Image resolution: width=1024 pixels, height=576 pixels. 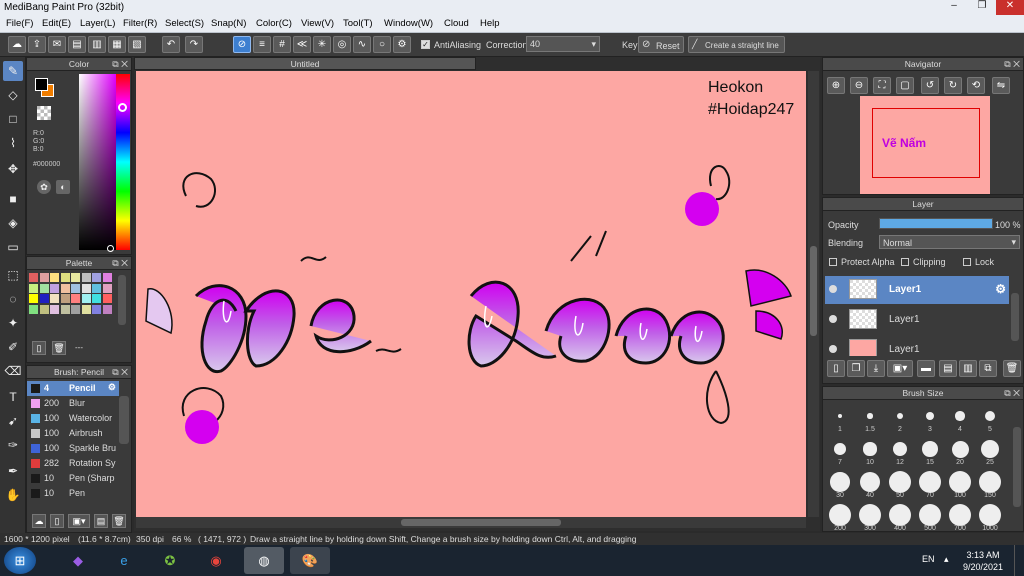 I want to click on menu-help: Help, so click(x=490, y=23).